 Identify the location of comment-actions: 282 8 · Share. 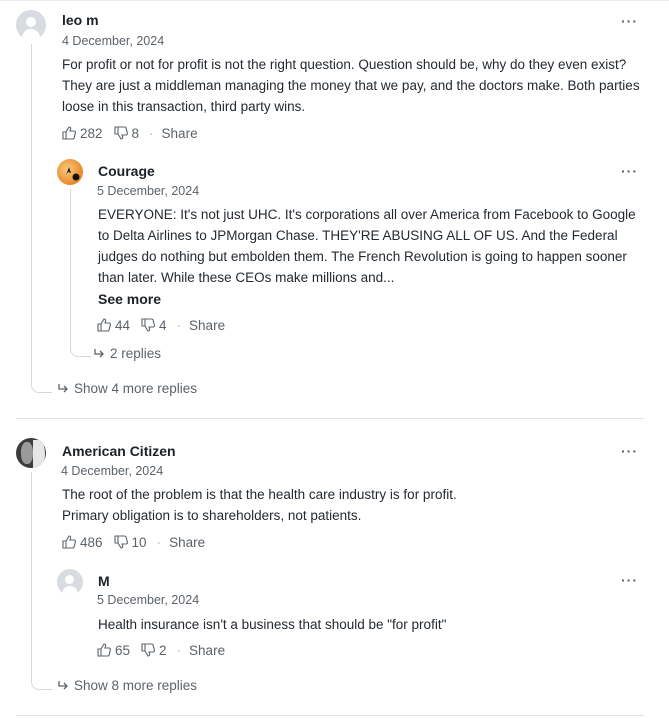
(129, 133).